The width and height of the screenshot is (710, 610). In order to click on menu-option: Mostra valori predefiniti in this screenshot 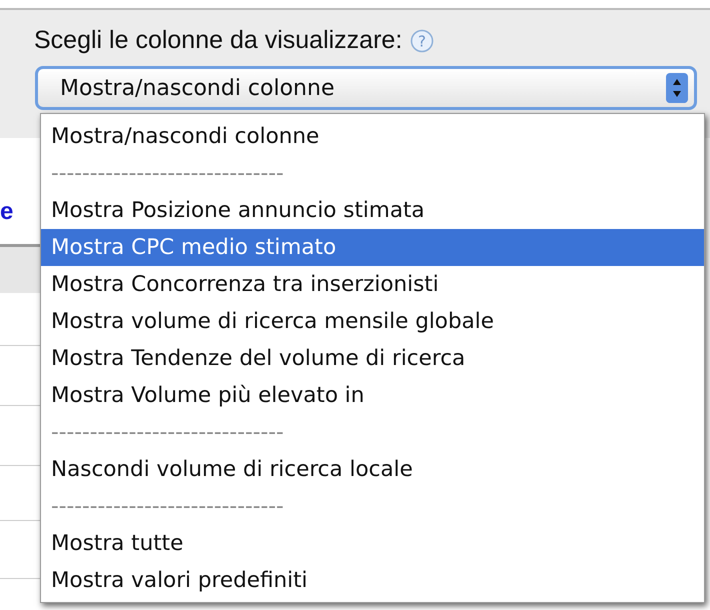, I will do `click(372, 580)`.